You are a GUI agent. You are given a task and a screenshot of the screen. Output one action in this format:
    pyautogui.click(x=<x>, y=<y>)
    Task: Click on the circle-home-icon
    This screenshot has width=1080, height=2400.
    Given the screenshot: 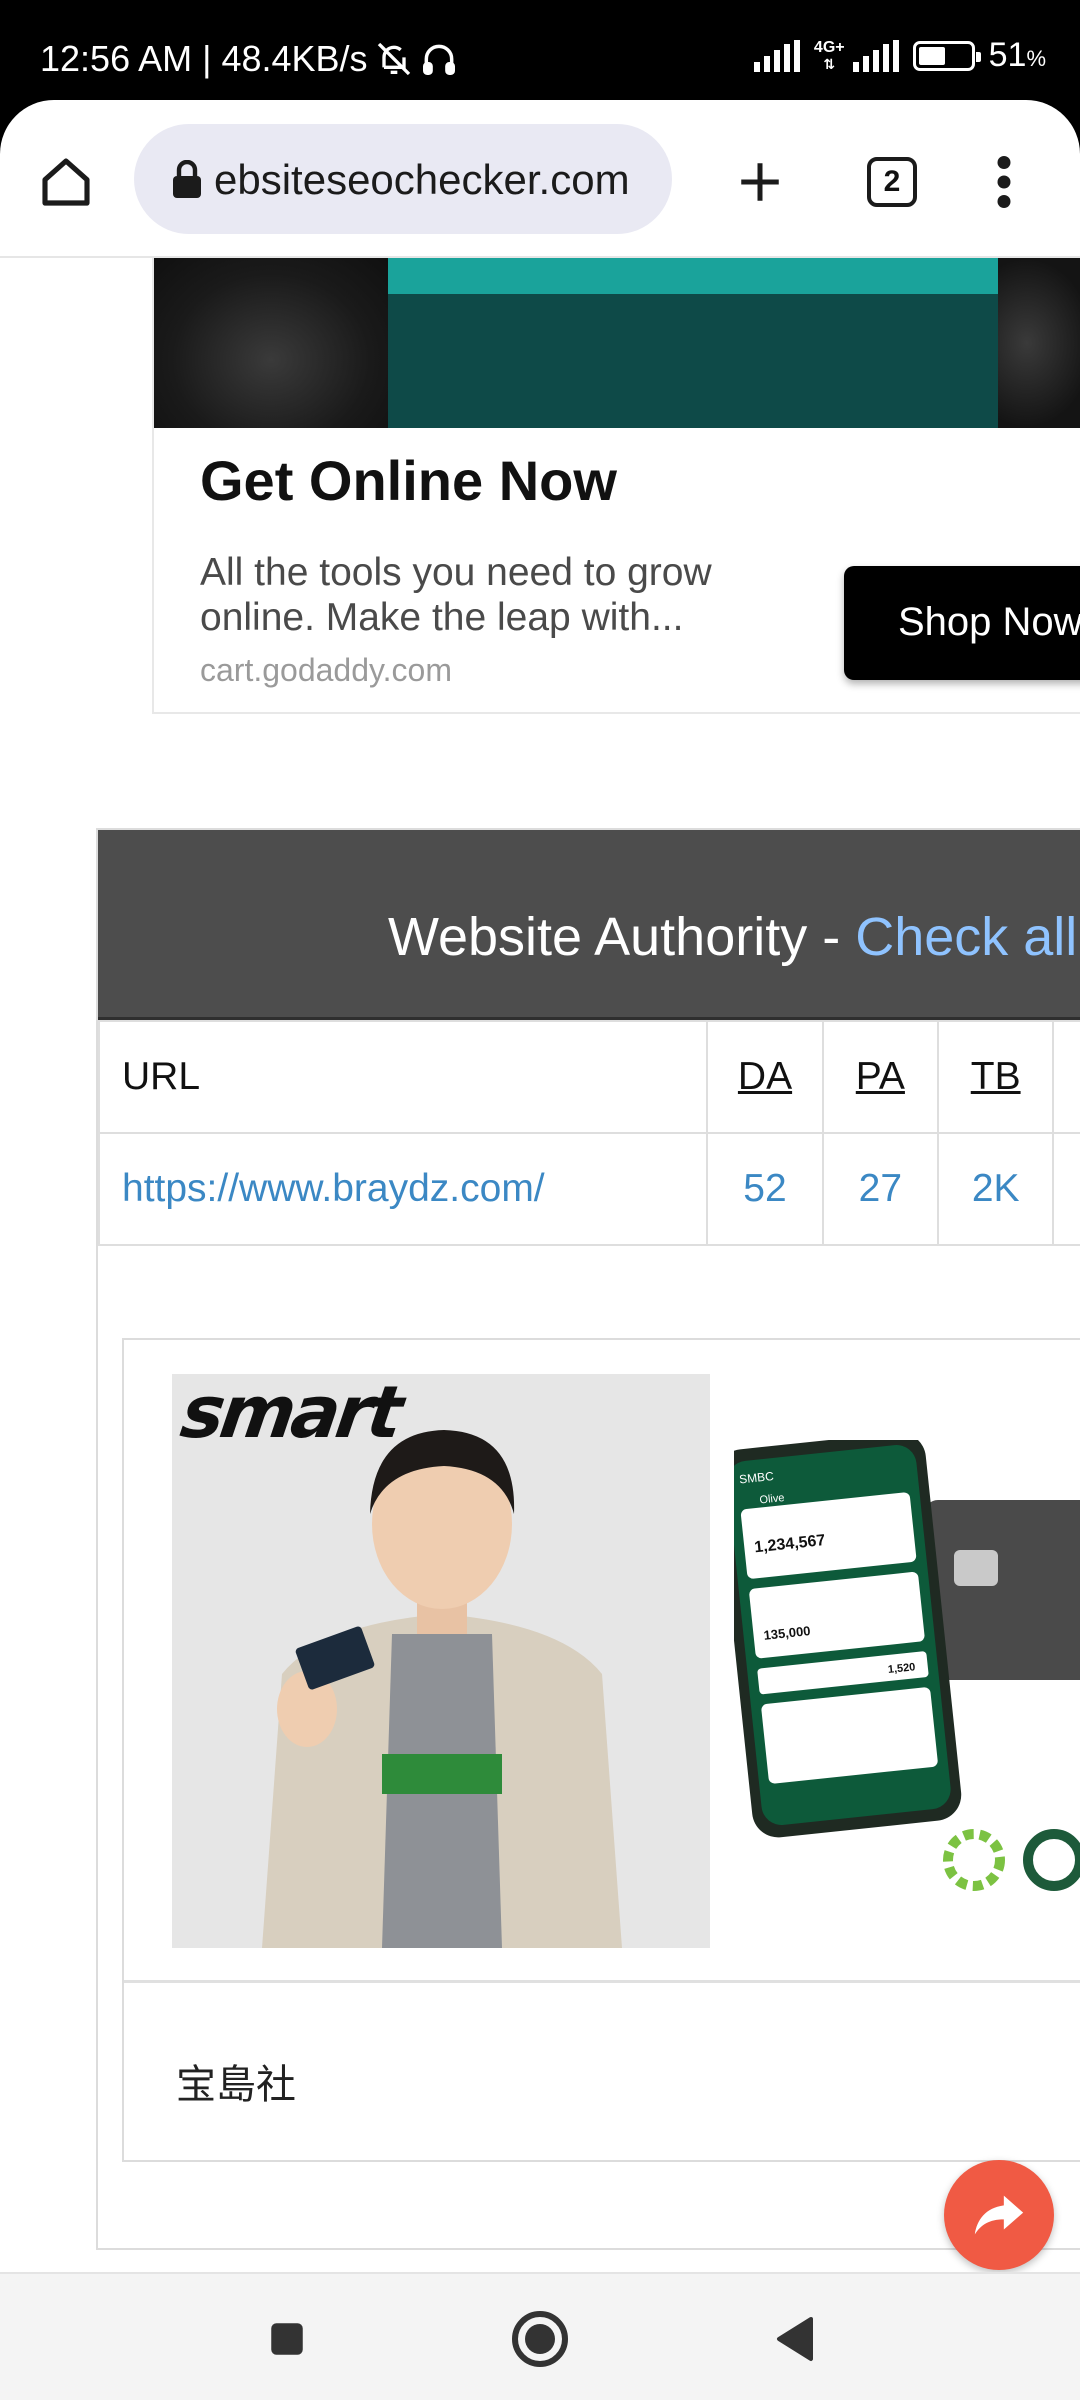 What is the action you would take?
    pyautogui.click(x=540, y=2339)
    